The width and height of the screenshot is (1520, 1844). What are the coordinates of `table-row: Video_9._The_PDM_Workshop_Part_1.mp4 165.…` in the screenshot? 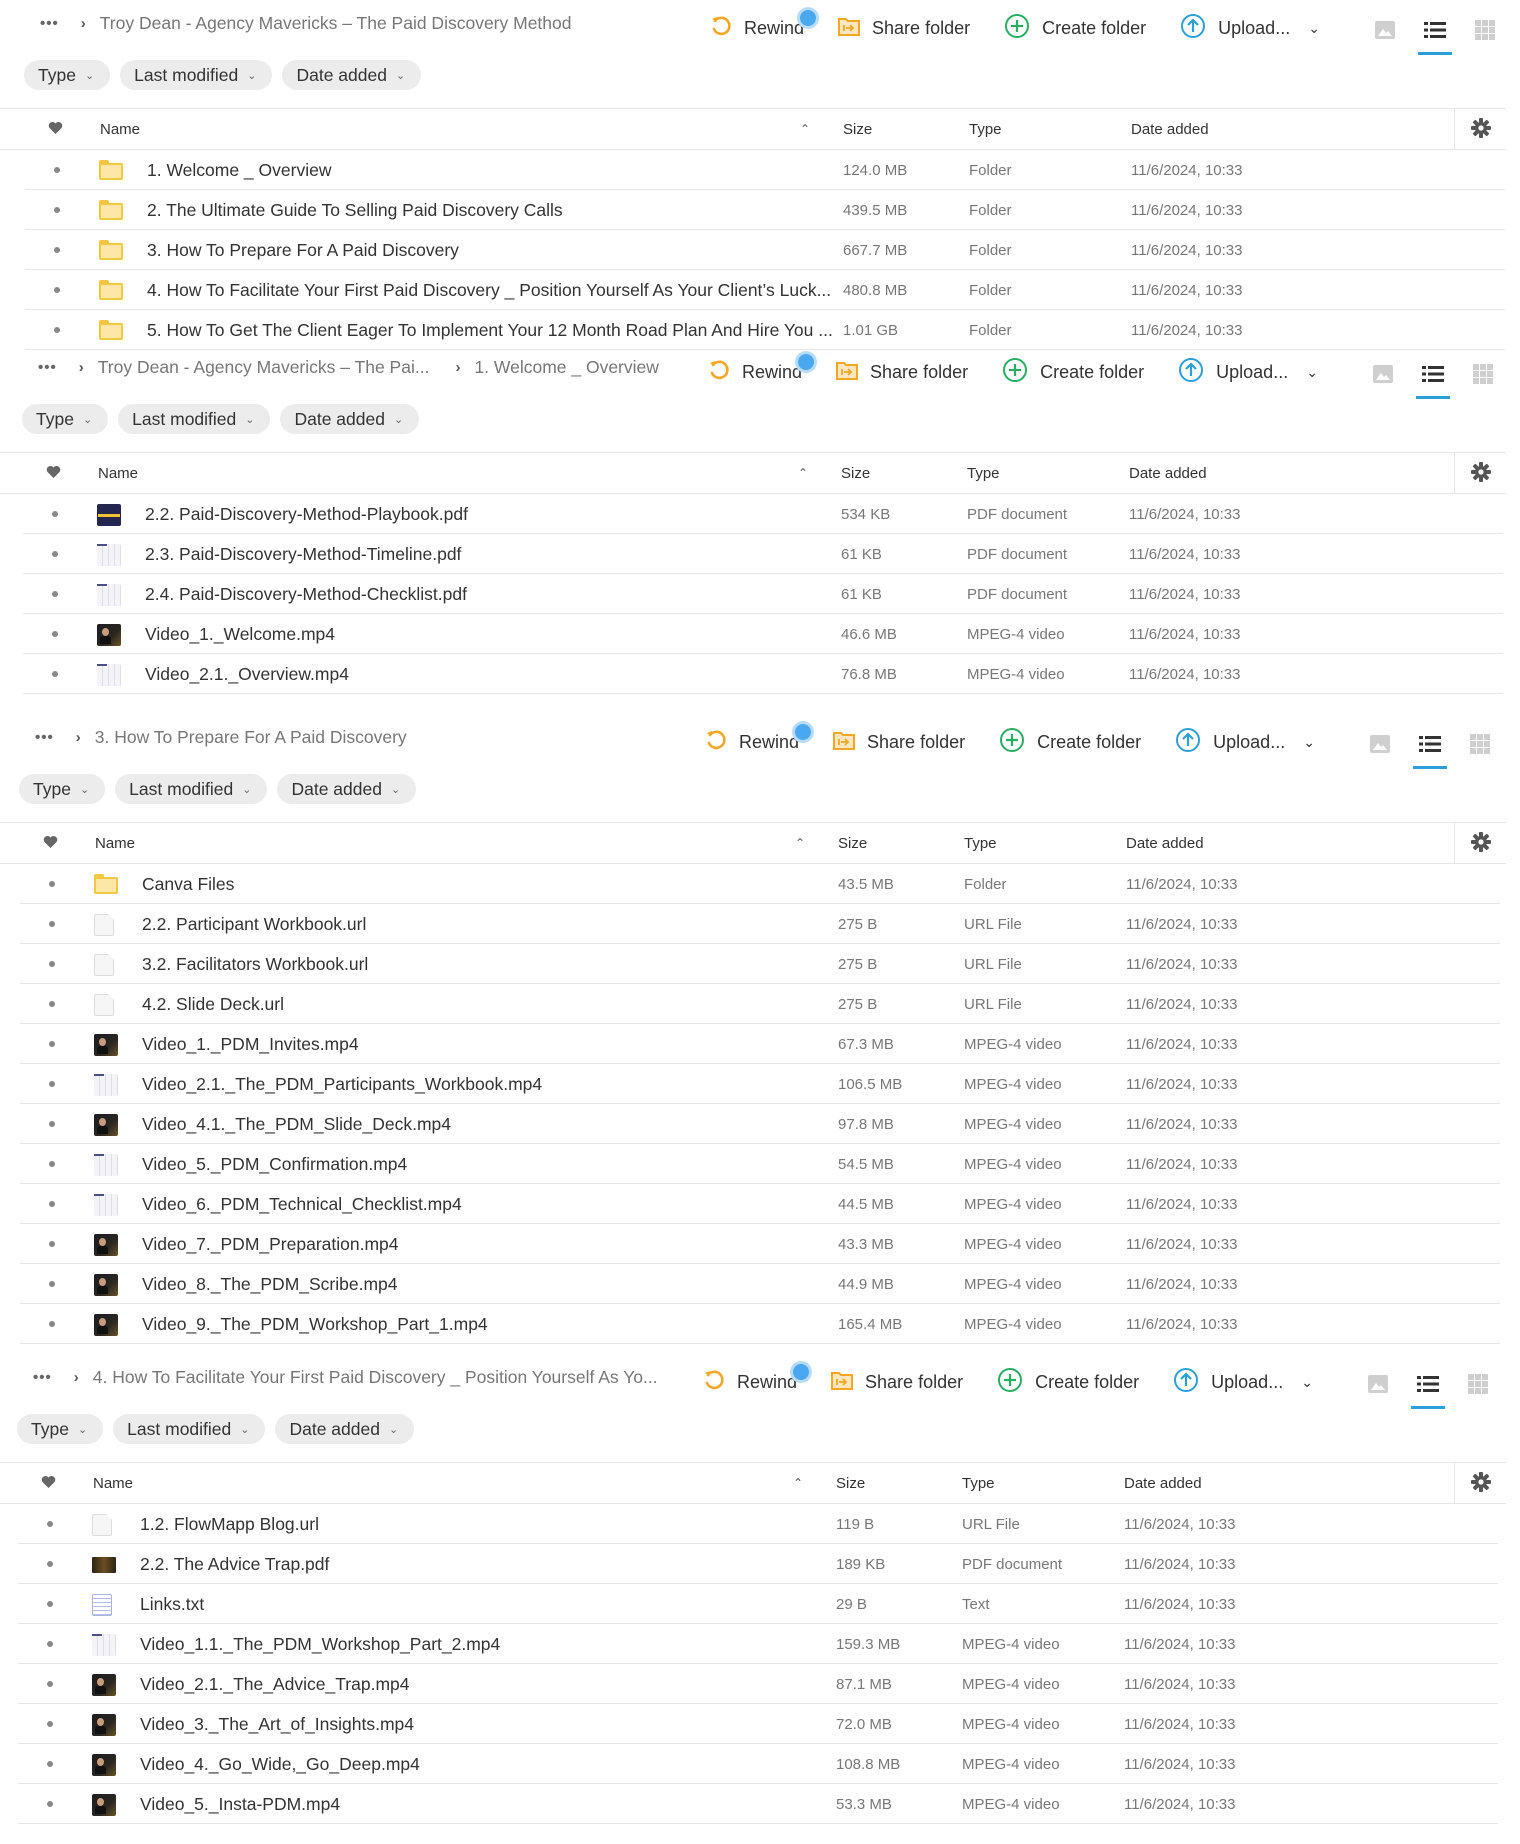 It's located at (760, 1324).